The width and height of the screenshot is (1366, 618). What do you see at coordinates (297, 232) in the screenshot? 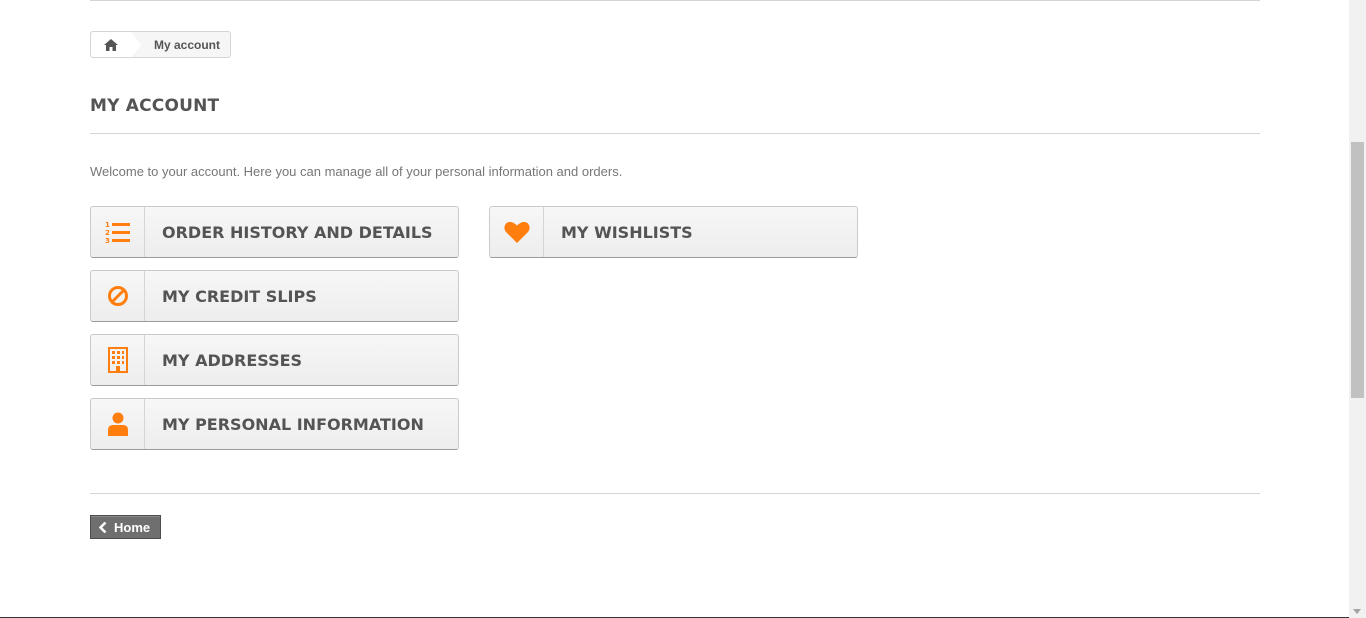
I see `order-history-label: Order history and details` at bounding box center [297, 232].